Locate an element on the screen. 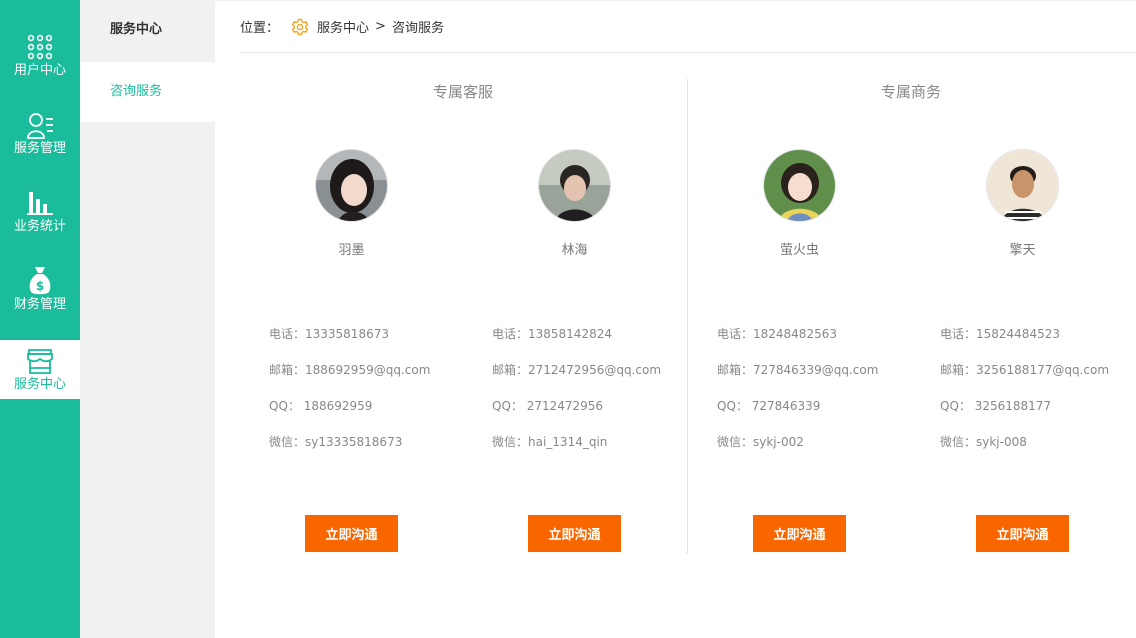  contact-name: 萤火虫 is located at coordinates (799, 250).